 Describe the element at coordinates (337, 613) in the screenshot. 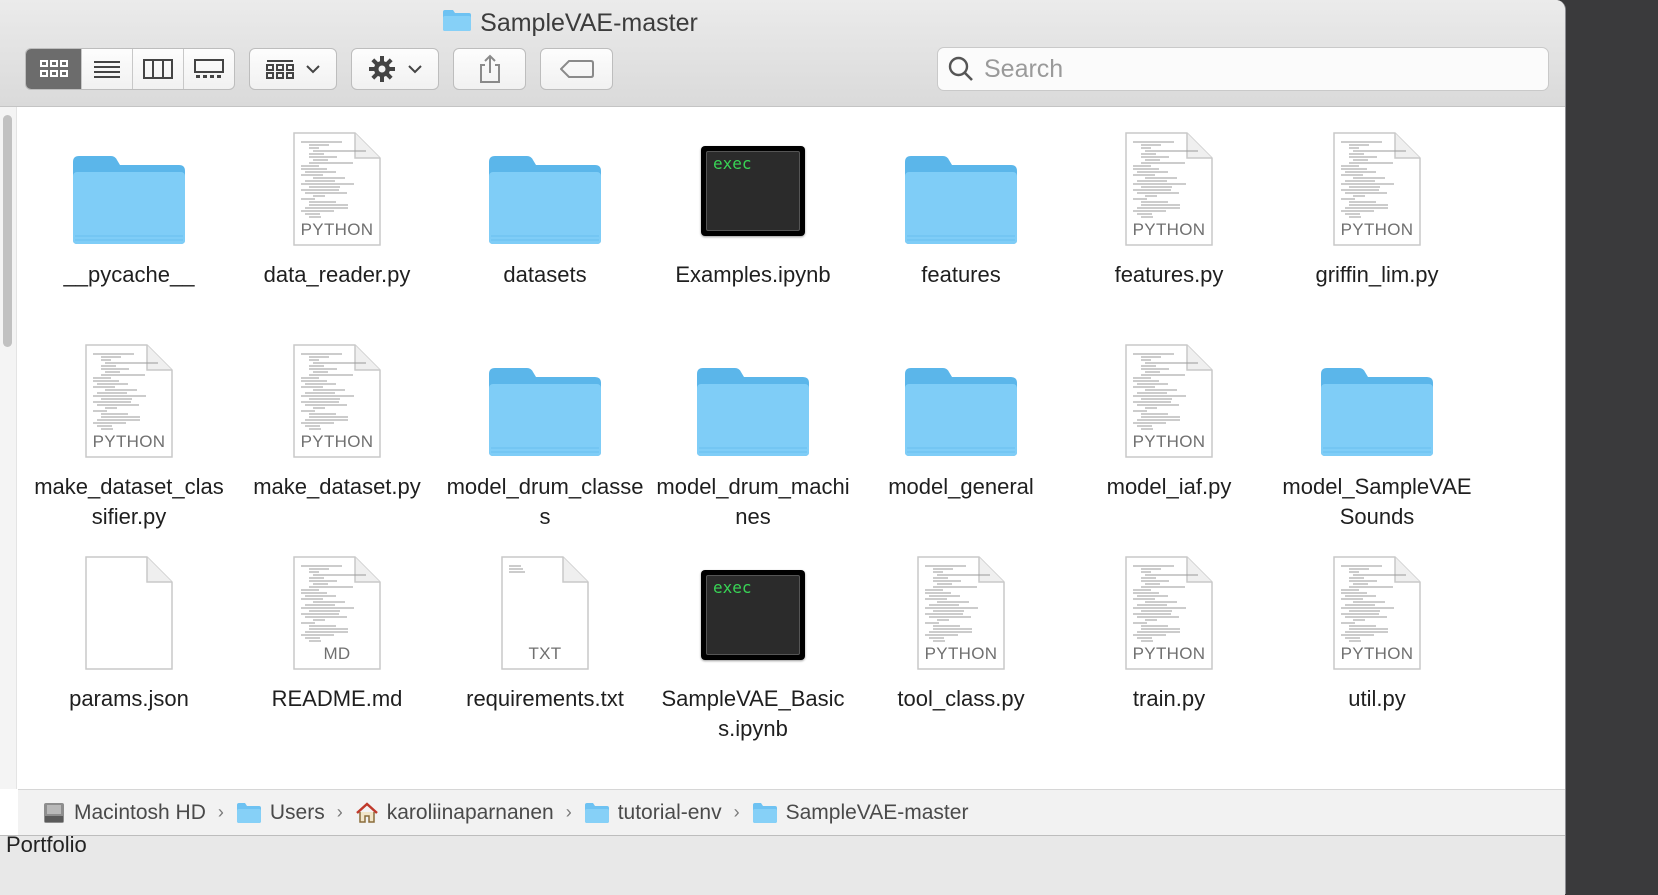

I see `document-icon-wrap: MD` at that location.